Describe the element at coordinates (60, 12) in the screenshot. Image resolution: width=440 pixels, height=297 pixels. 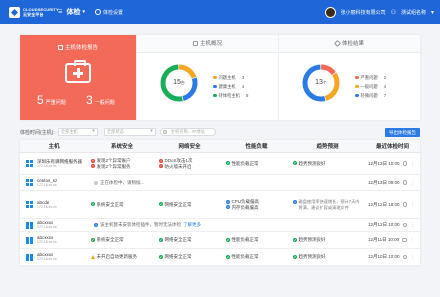
I see `menu-grid-icon: ☰` at that location.